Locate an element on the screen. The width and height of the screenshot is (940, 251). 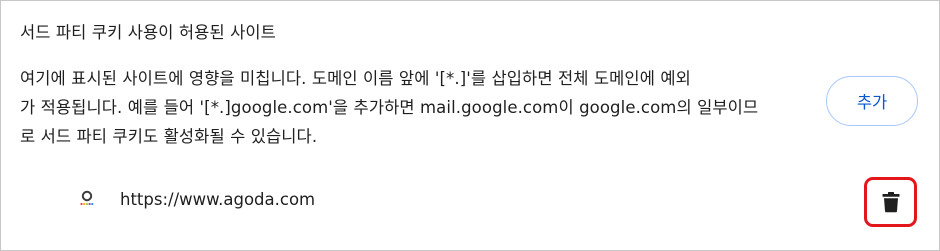
agoda-favicon-icon is located at coordinates (87, 200).